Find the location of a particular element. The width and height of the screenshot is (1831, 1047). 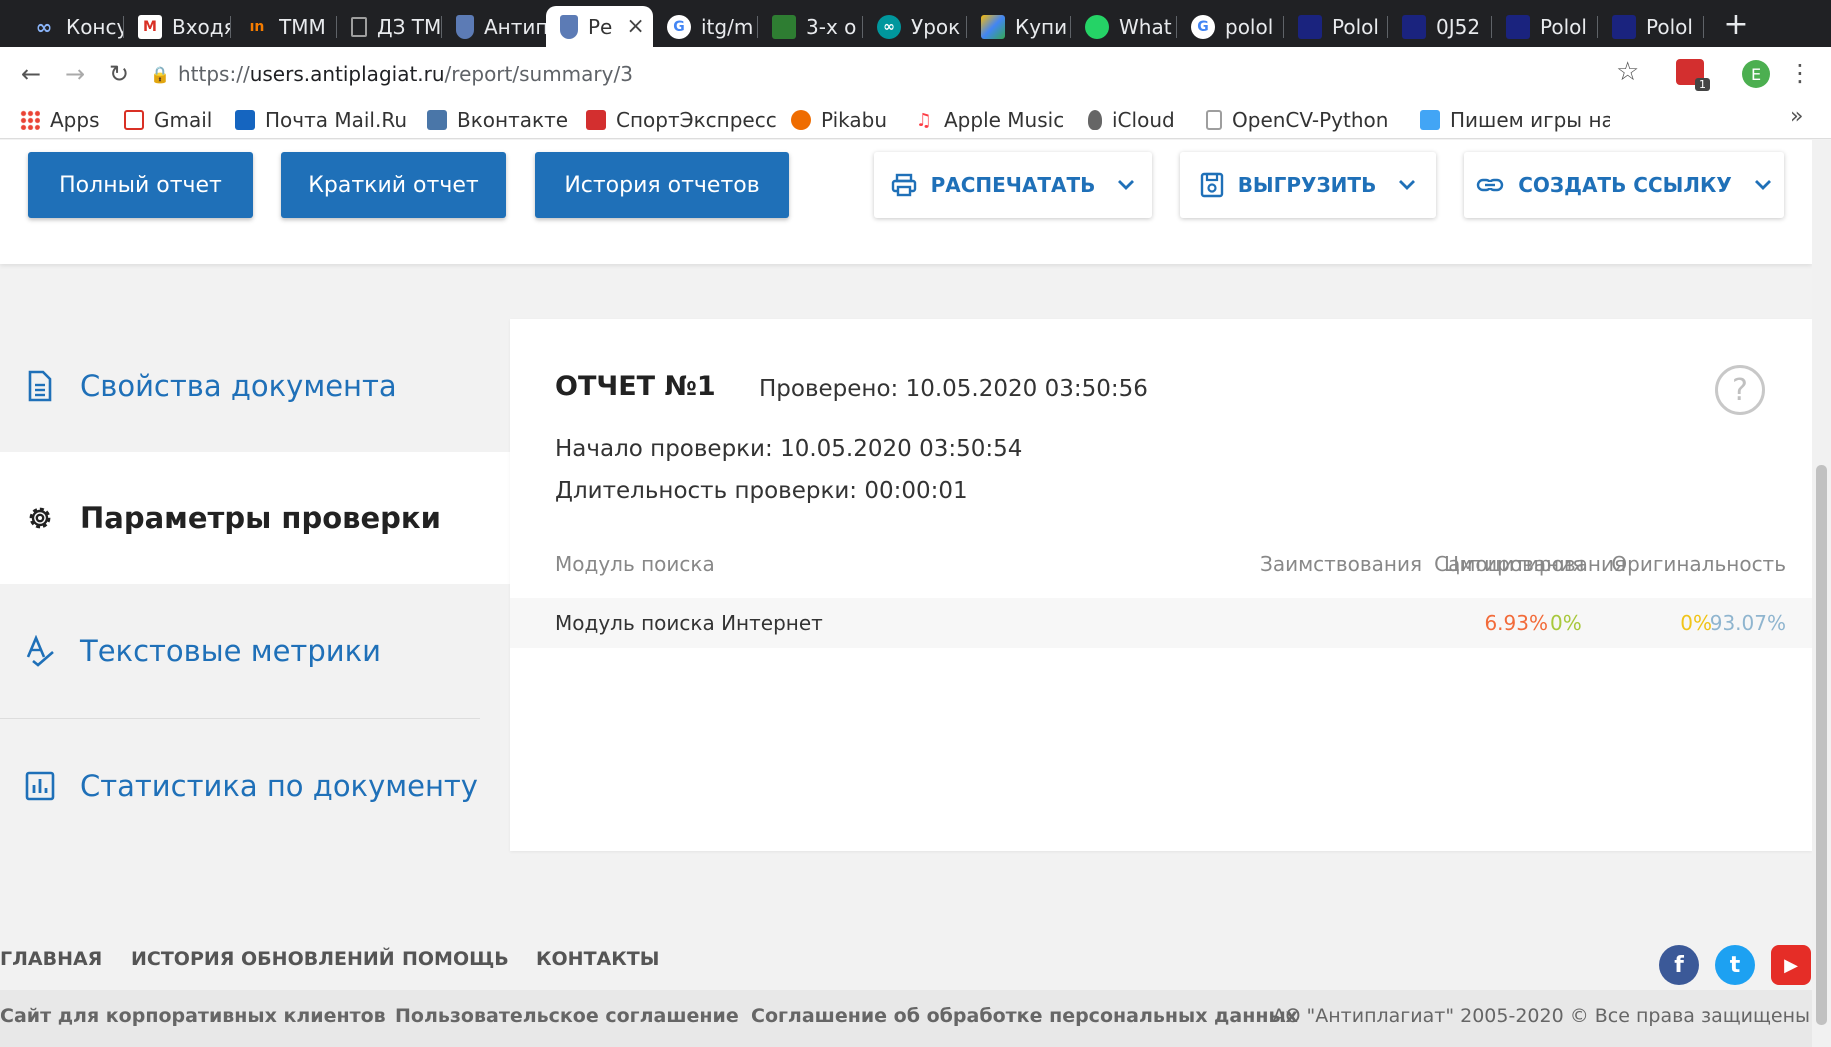

check-duration: Длительность проверки: 00:00:01 is located at coordinates (761, 491).